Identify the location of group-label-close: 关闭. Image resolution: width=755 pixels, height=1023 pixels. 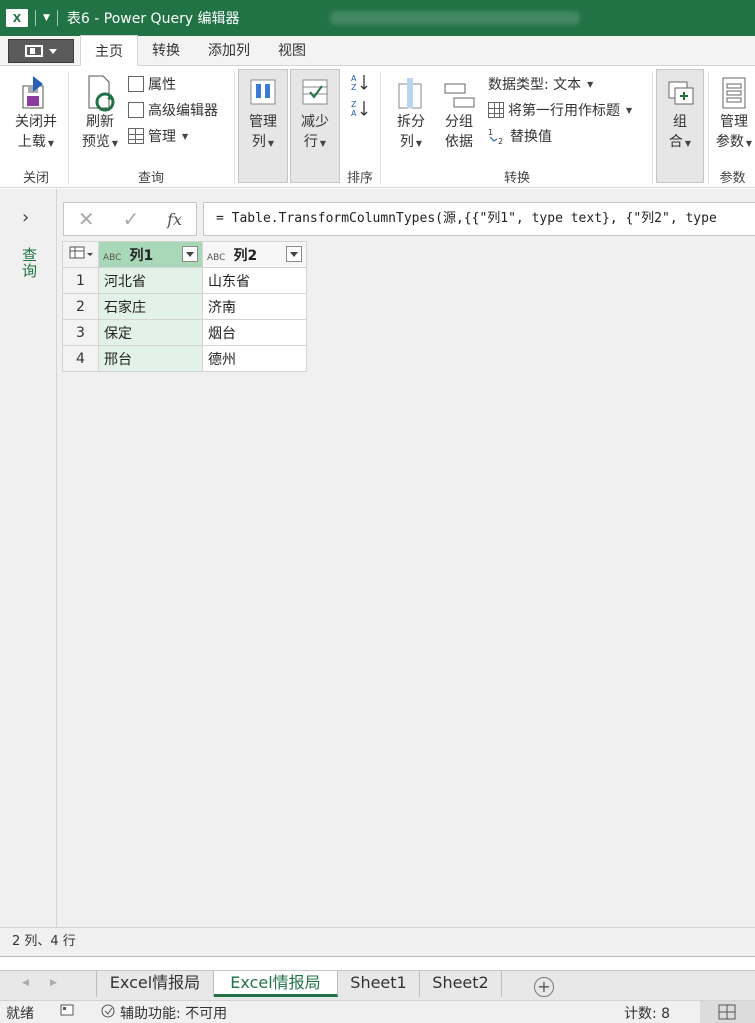
(35, 178).